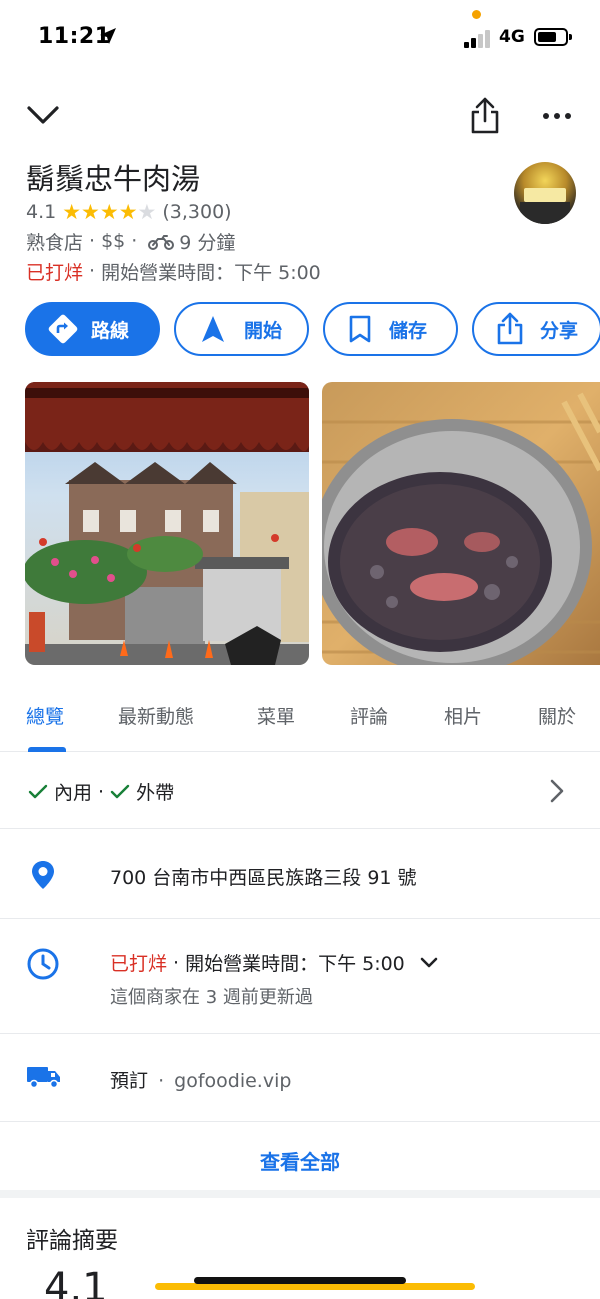 The width and height of the screenshot is (600, 1299). I want to click on review-summary-title: 評論摘要, so click(72, 1241).